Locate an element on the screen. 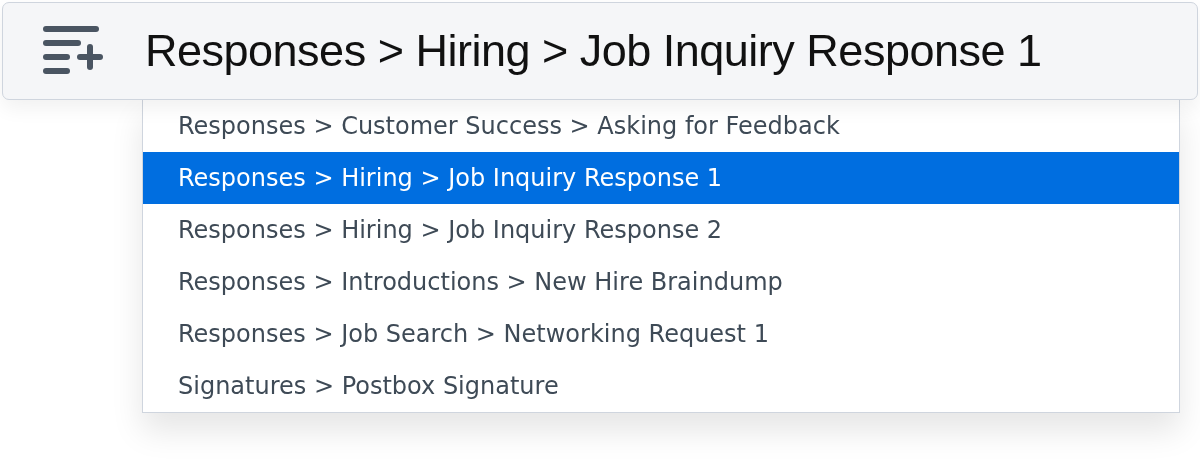 The image size is (1200, 466). suggestion-item: Signatures > Postbox Signature is located at coordinates (661, 386).